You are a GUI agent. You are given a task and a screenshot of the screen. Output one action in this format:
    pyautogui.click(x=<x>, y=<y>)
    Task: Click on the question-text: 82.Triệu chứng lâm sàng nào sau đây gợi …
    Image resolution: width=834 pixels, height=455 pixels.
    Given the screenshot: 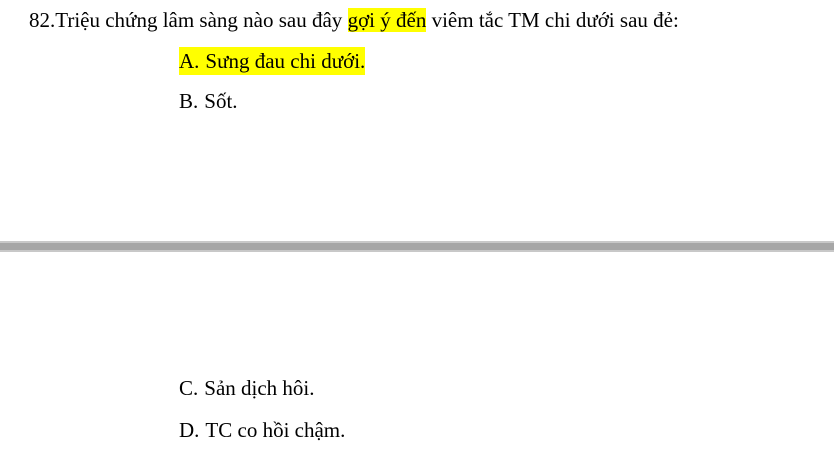 What is the action you would take?
    pyautogui.click(x=354, y=20)
    